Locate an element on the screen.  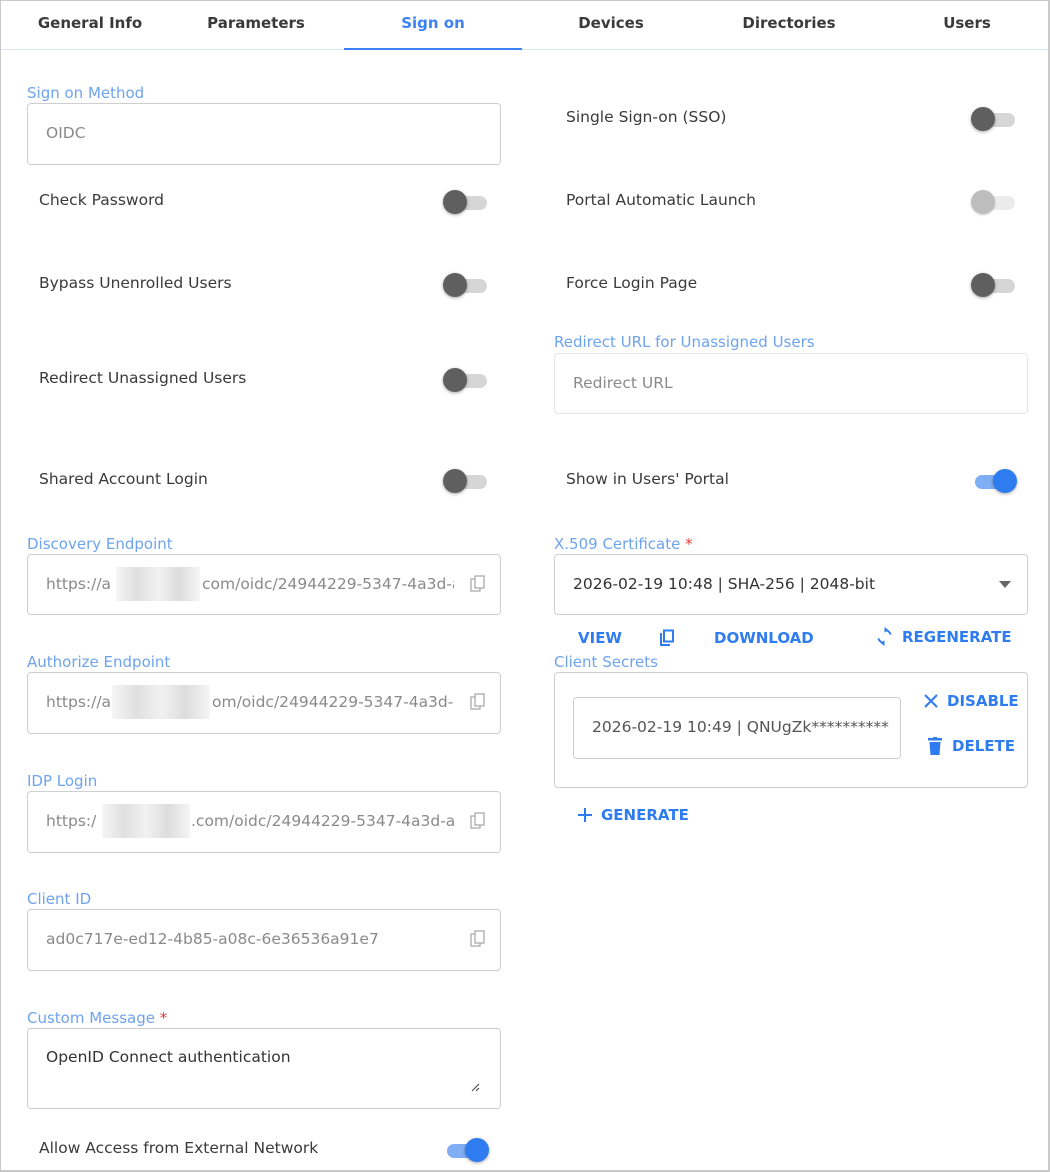
bypass-unenrolled-label: Bypass Unenrolled Users is located at coordinates (135, 283).